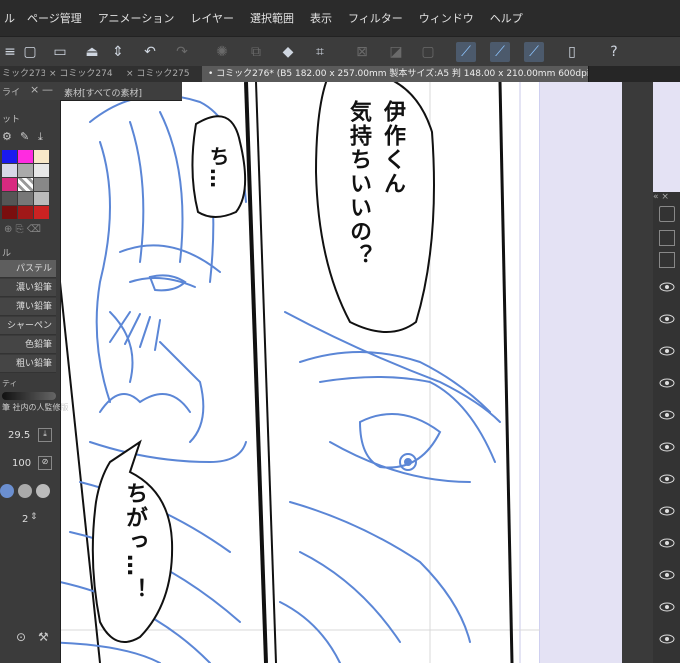  What do you see at coordinates (500, 52) in the screenshot?
I see `stabilizer-2-icon: ⟋` at bounding box center [500, 52].